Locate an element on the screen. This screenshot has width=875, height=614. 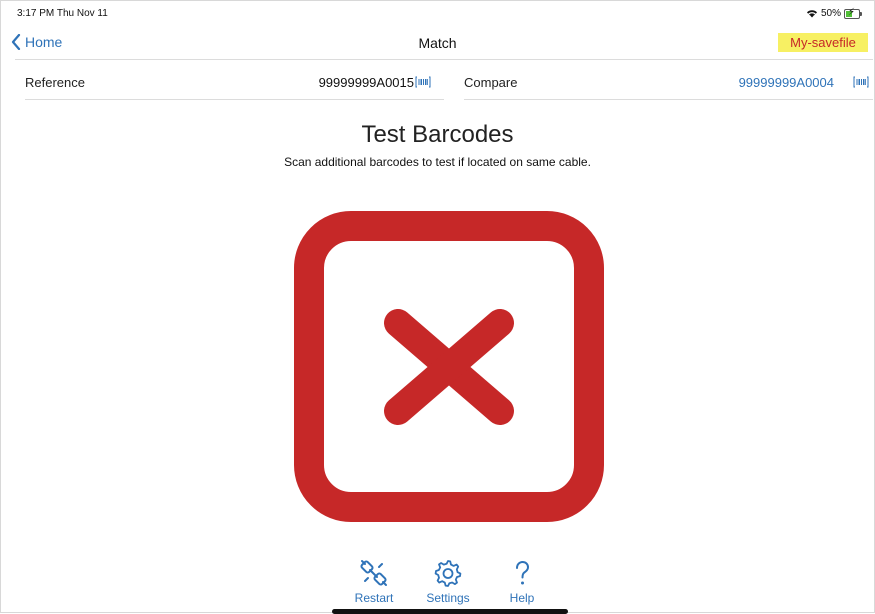
section-heading: Test Barcodes is located at coordinates (437, 134).